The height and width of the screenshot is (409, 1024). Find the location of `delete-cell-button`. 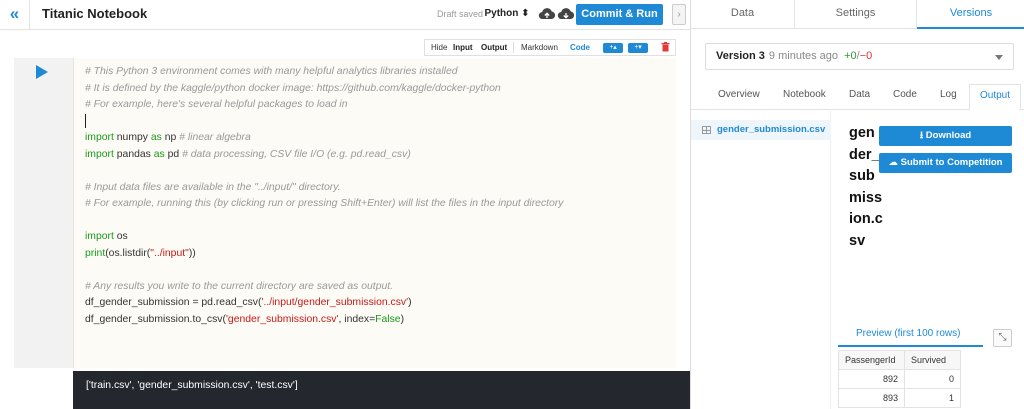

delete-cell-button is located at coordinates (665, 48).